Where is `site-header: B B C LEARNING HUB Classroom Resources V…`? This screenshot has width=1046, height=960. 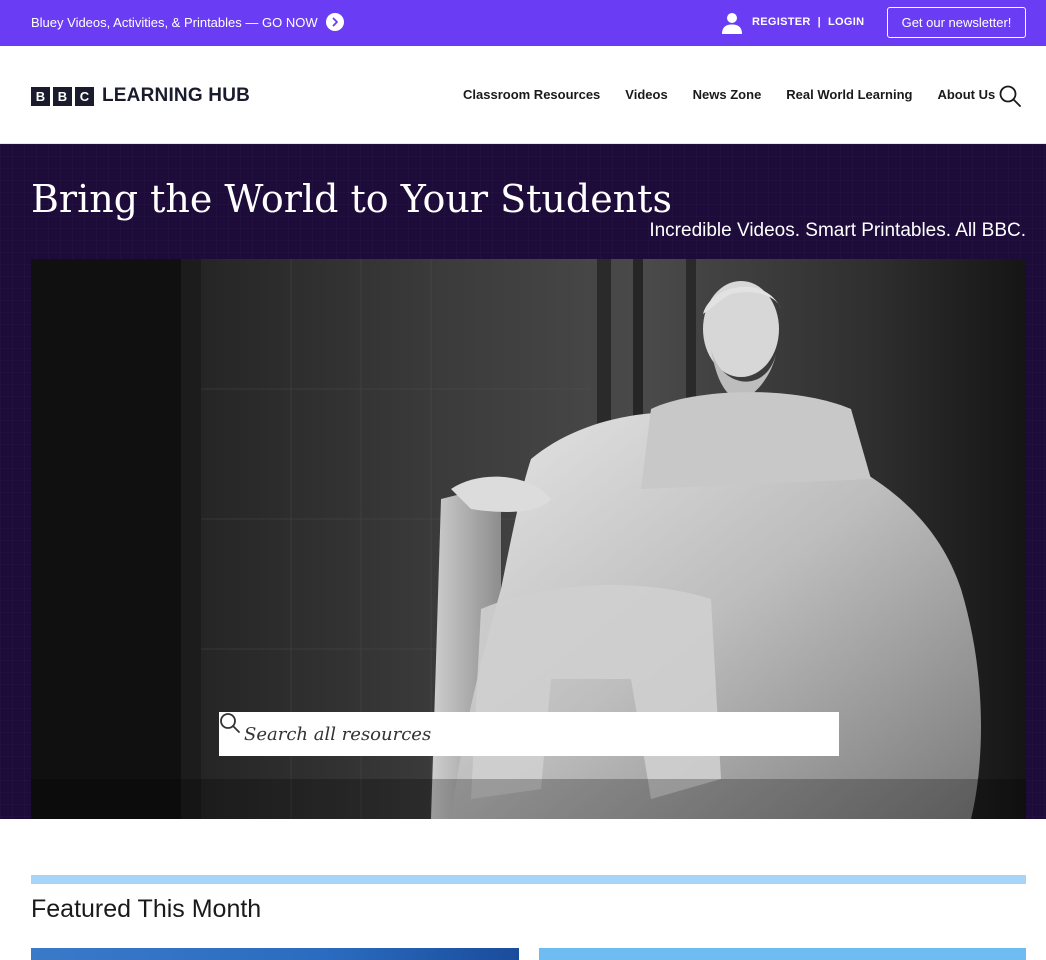
site-header: B B C LEARNING HUB Classroom Resources V… is located at coordinates (523, 95).